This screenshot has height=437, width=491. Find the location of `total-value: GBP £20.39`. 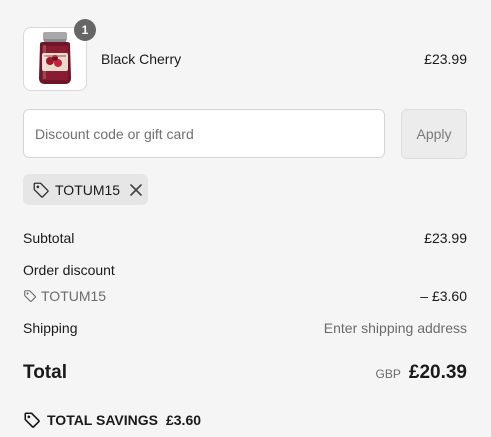

total-value: GBP £20.39 is located at coordinates (421, 373).